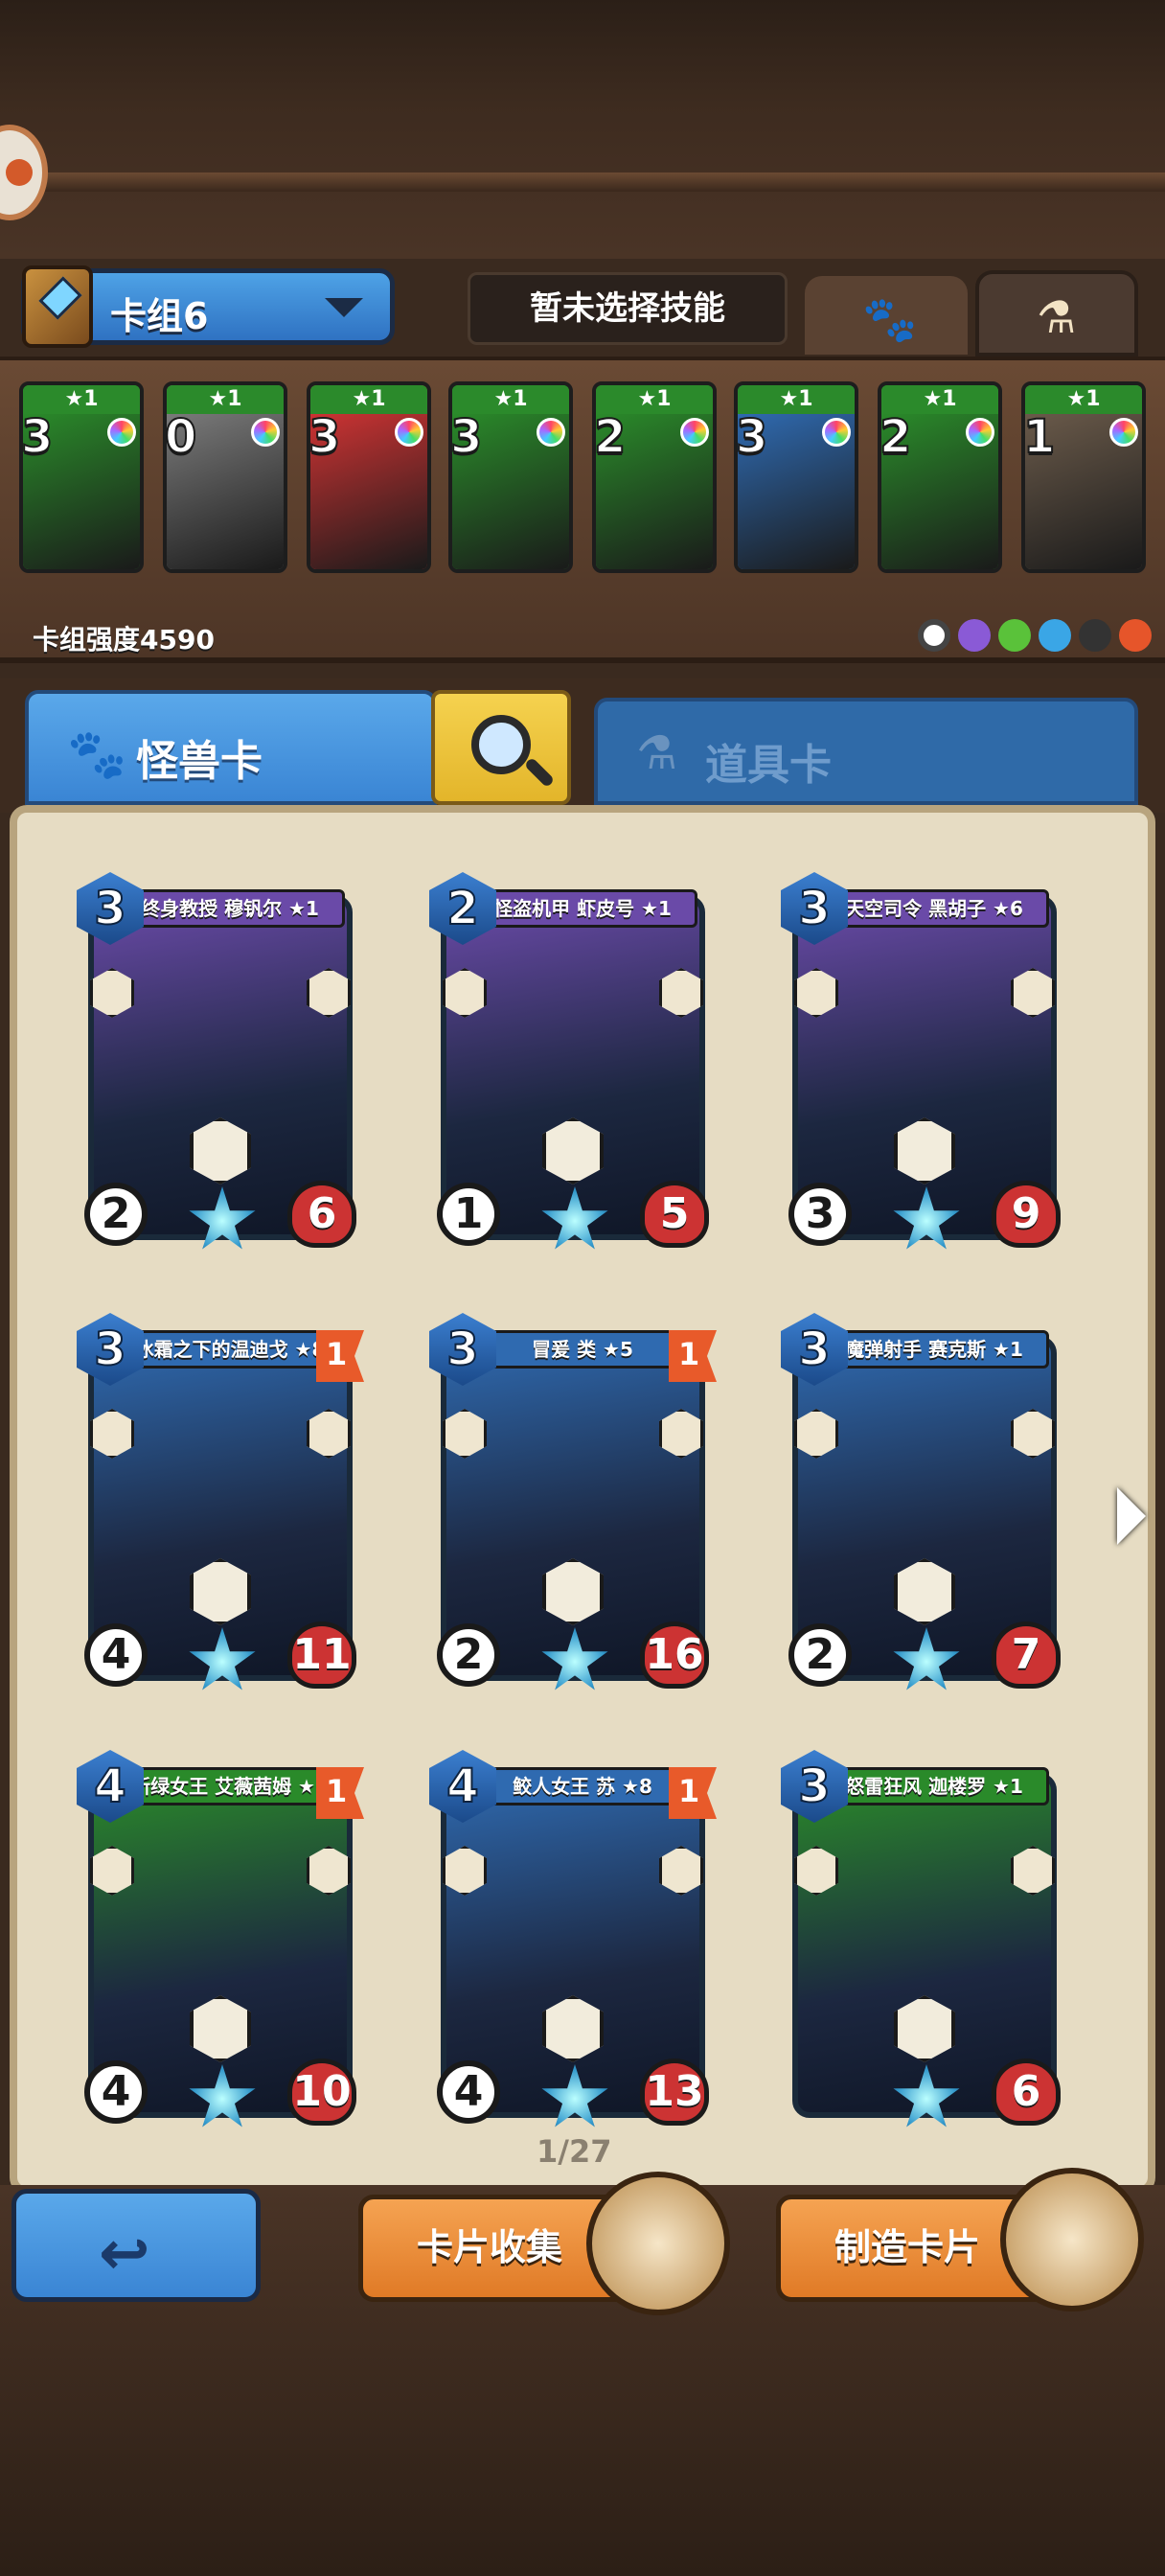 This screenshot has height=2576, width=1165. Describe the element at coordinates (934, 1349) in the screenshot. I see `card-name-banner: 魔弹射手 赛克斯 ★1` at that location.